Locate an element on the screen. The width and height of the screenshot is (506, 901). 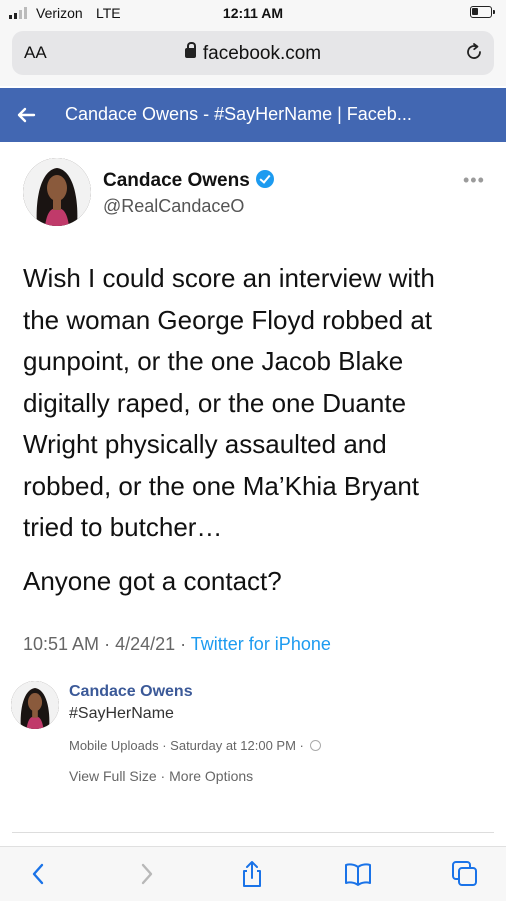
tweet-question: Anyone got a contact? is located at coordinates (152, 581).